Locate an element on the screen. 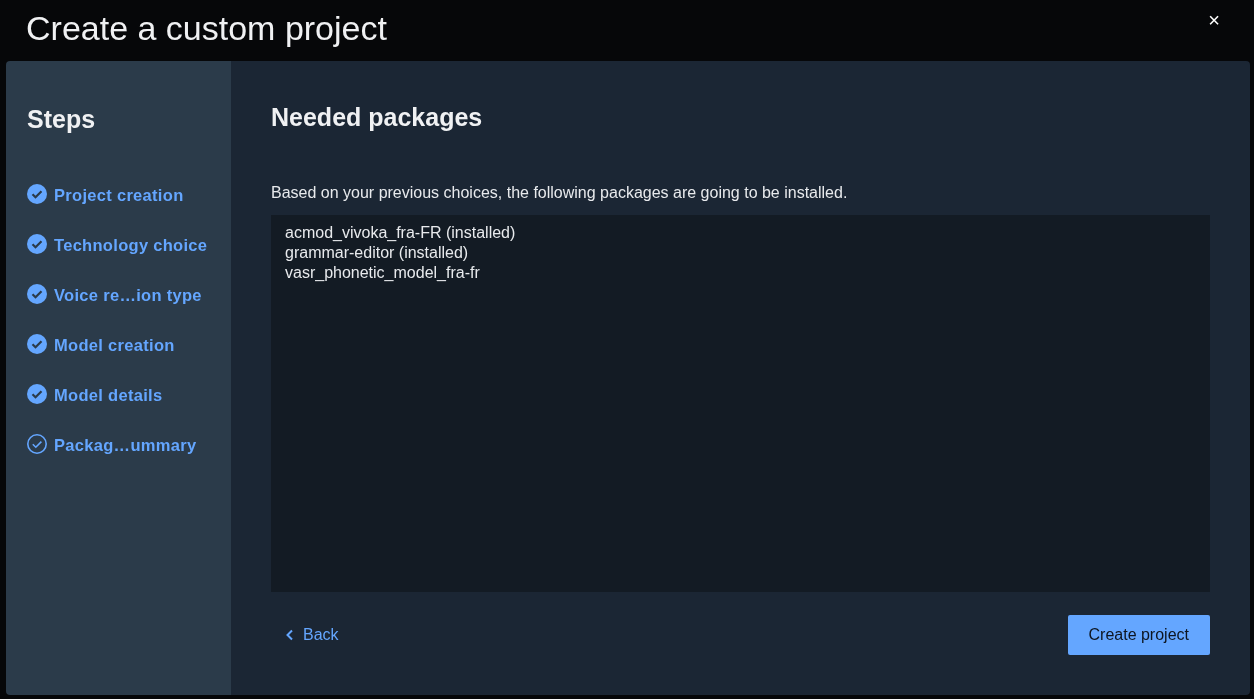  step-label: Technology choice is located at coordinates (131, 245).